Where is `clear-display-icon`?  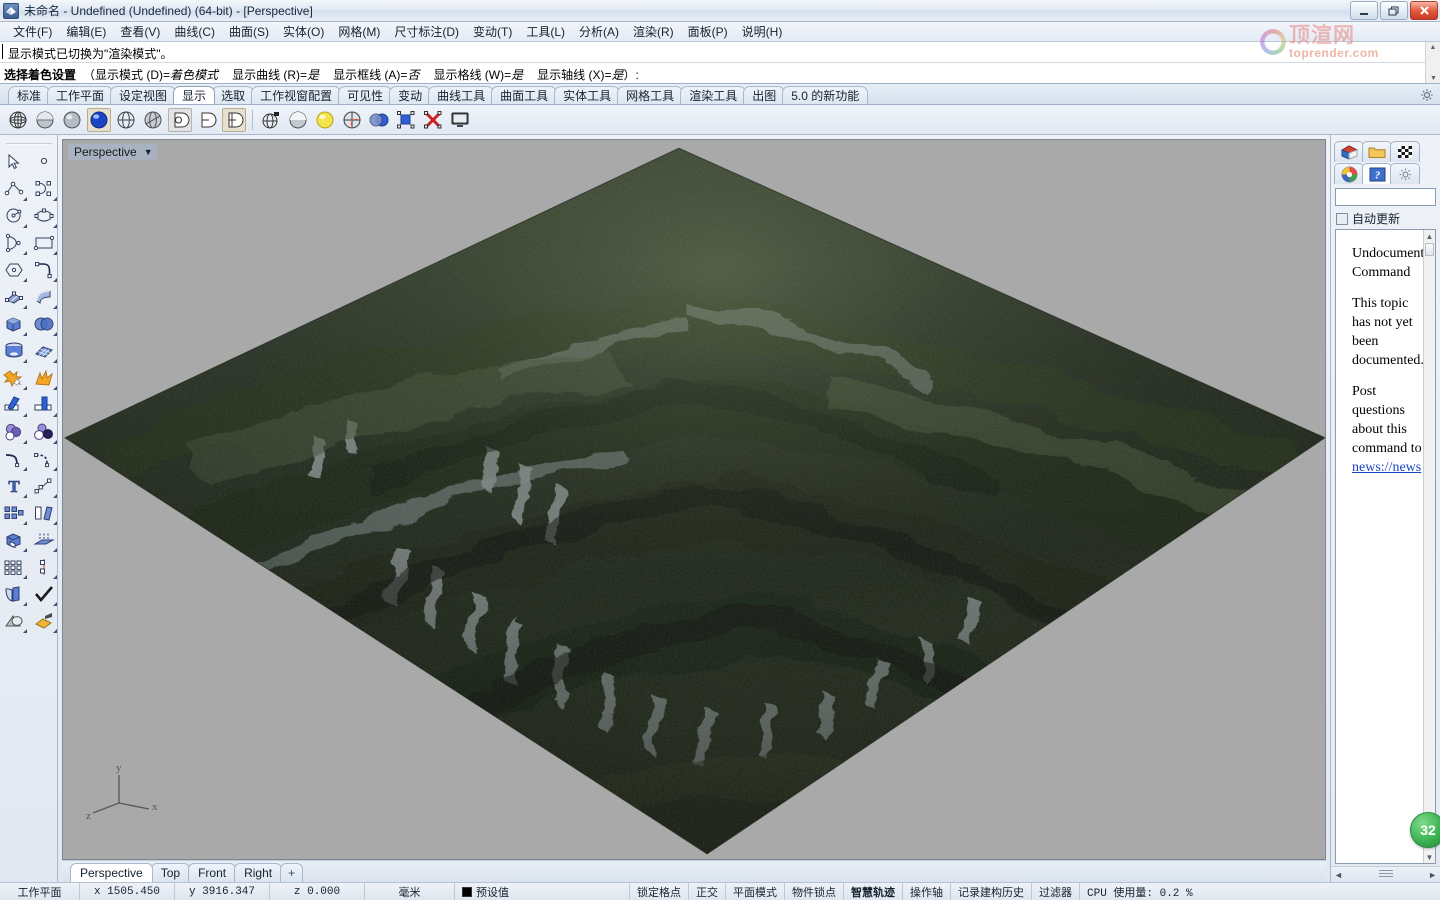
clear-display-icon is located at coordinates (433, 120).